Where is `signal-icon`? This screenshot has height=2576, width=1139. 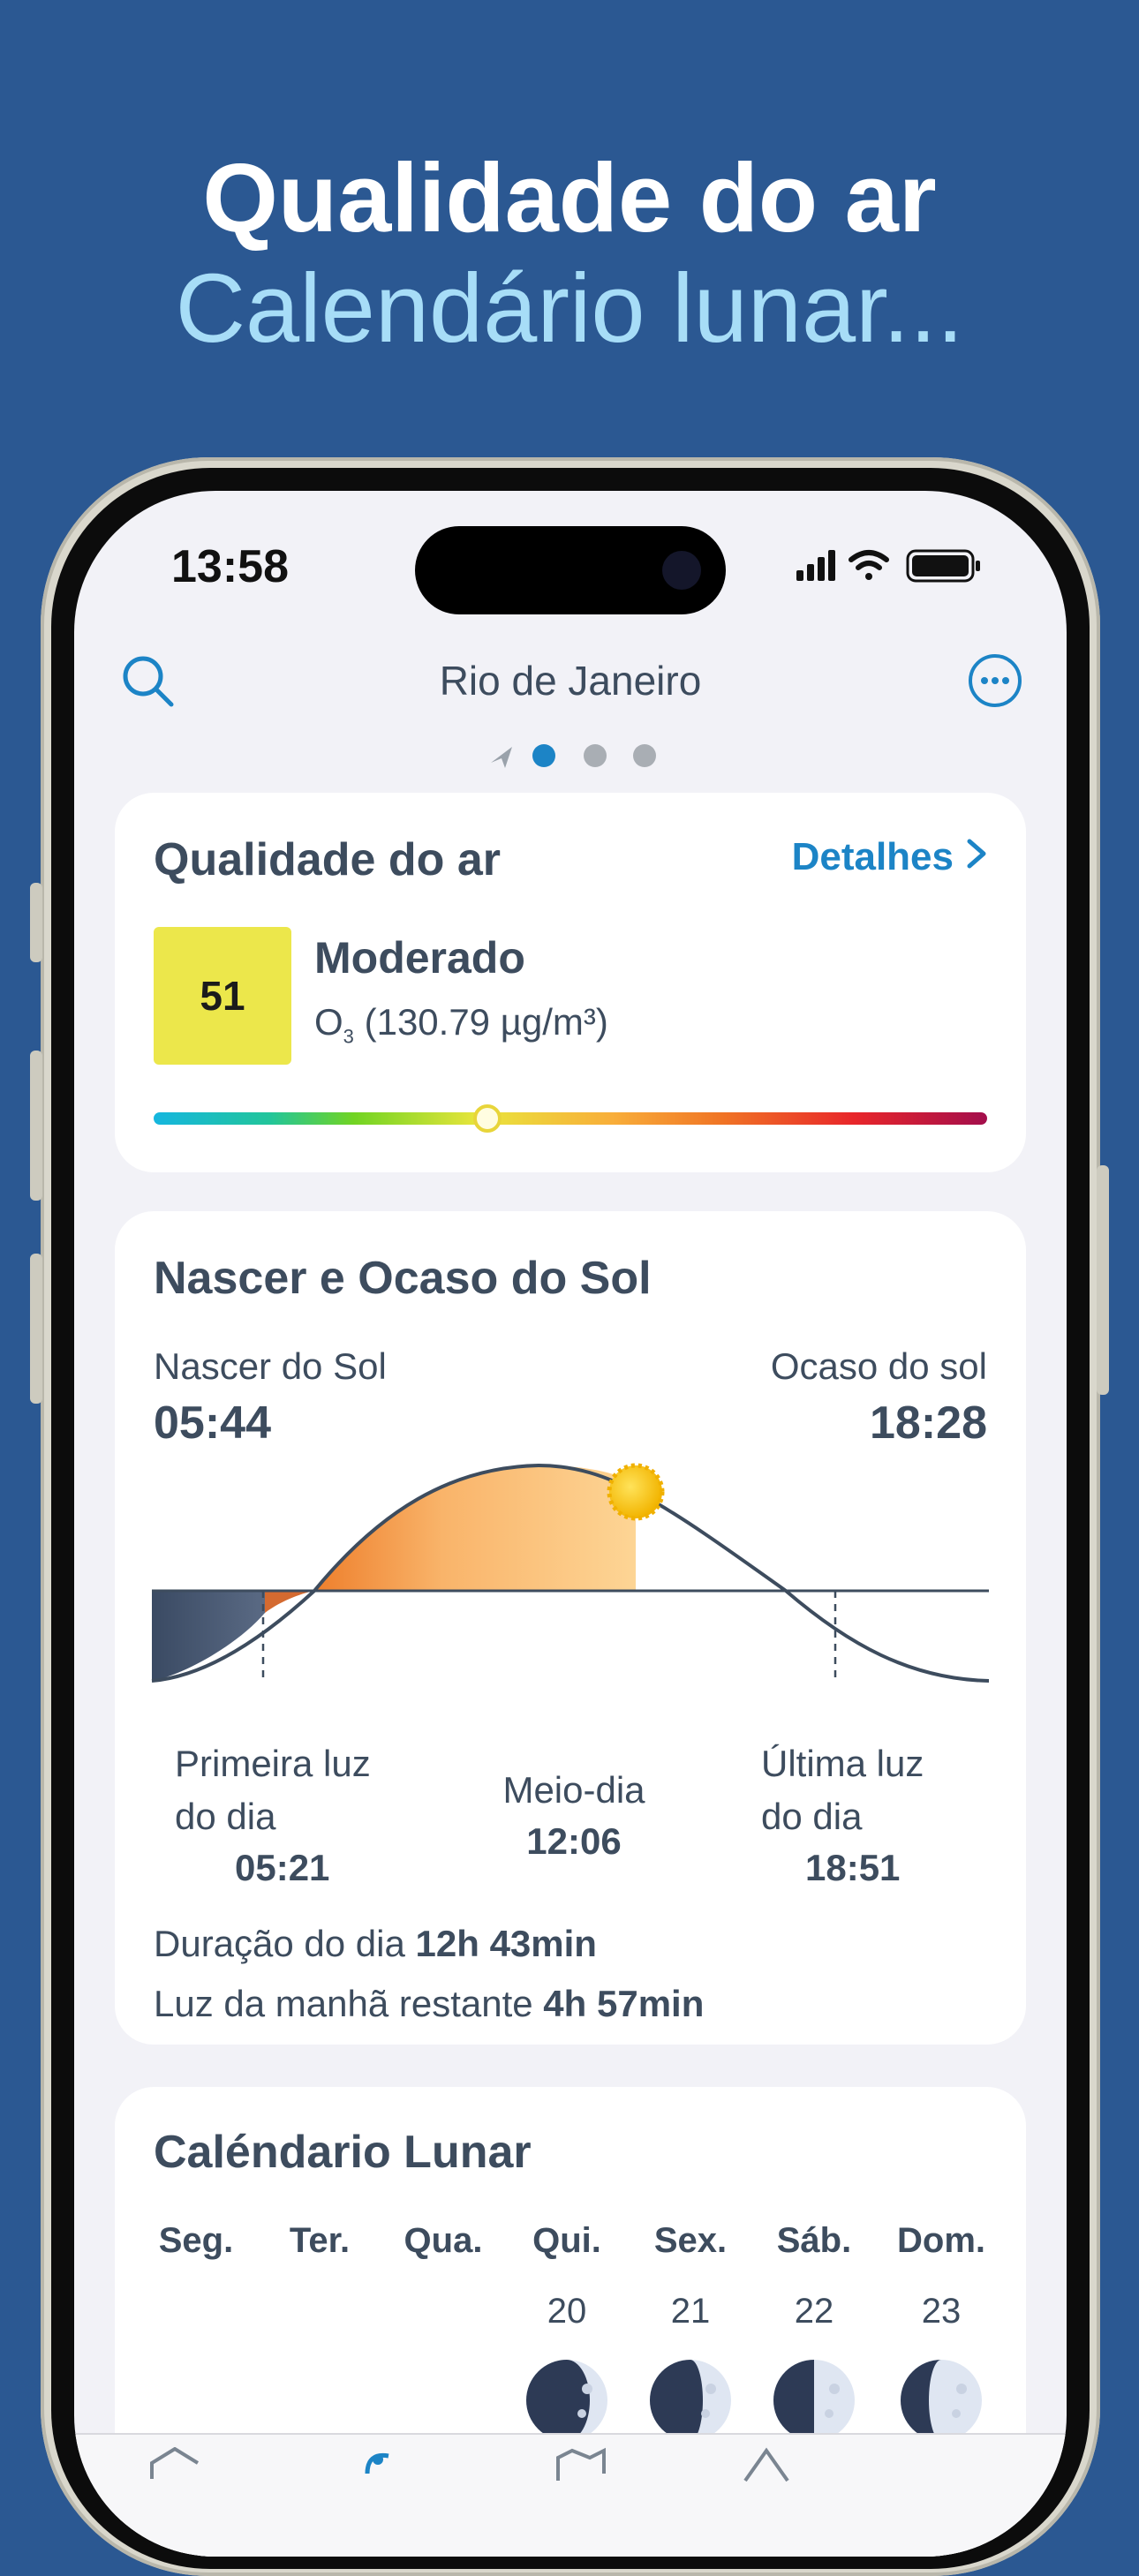 signal-icon is located at coordinates (815, 565).